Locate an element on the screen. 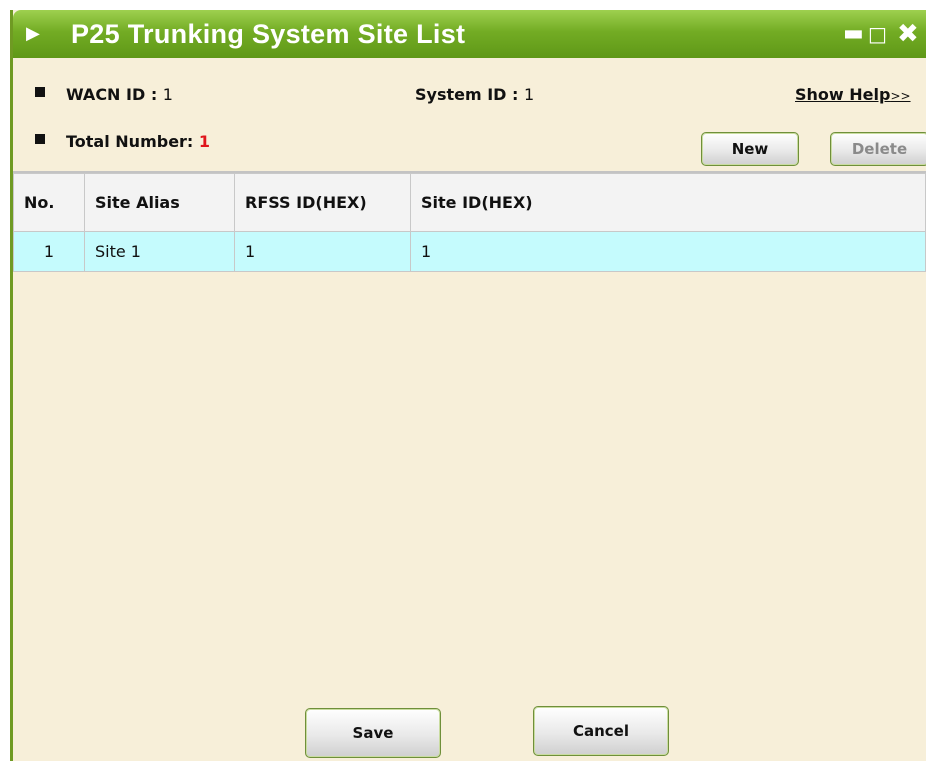  wacn-id: WACN ID : 1 is located at coordinates (119, 95).